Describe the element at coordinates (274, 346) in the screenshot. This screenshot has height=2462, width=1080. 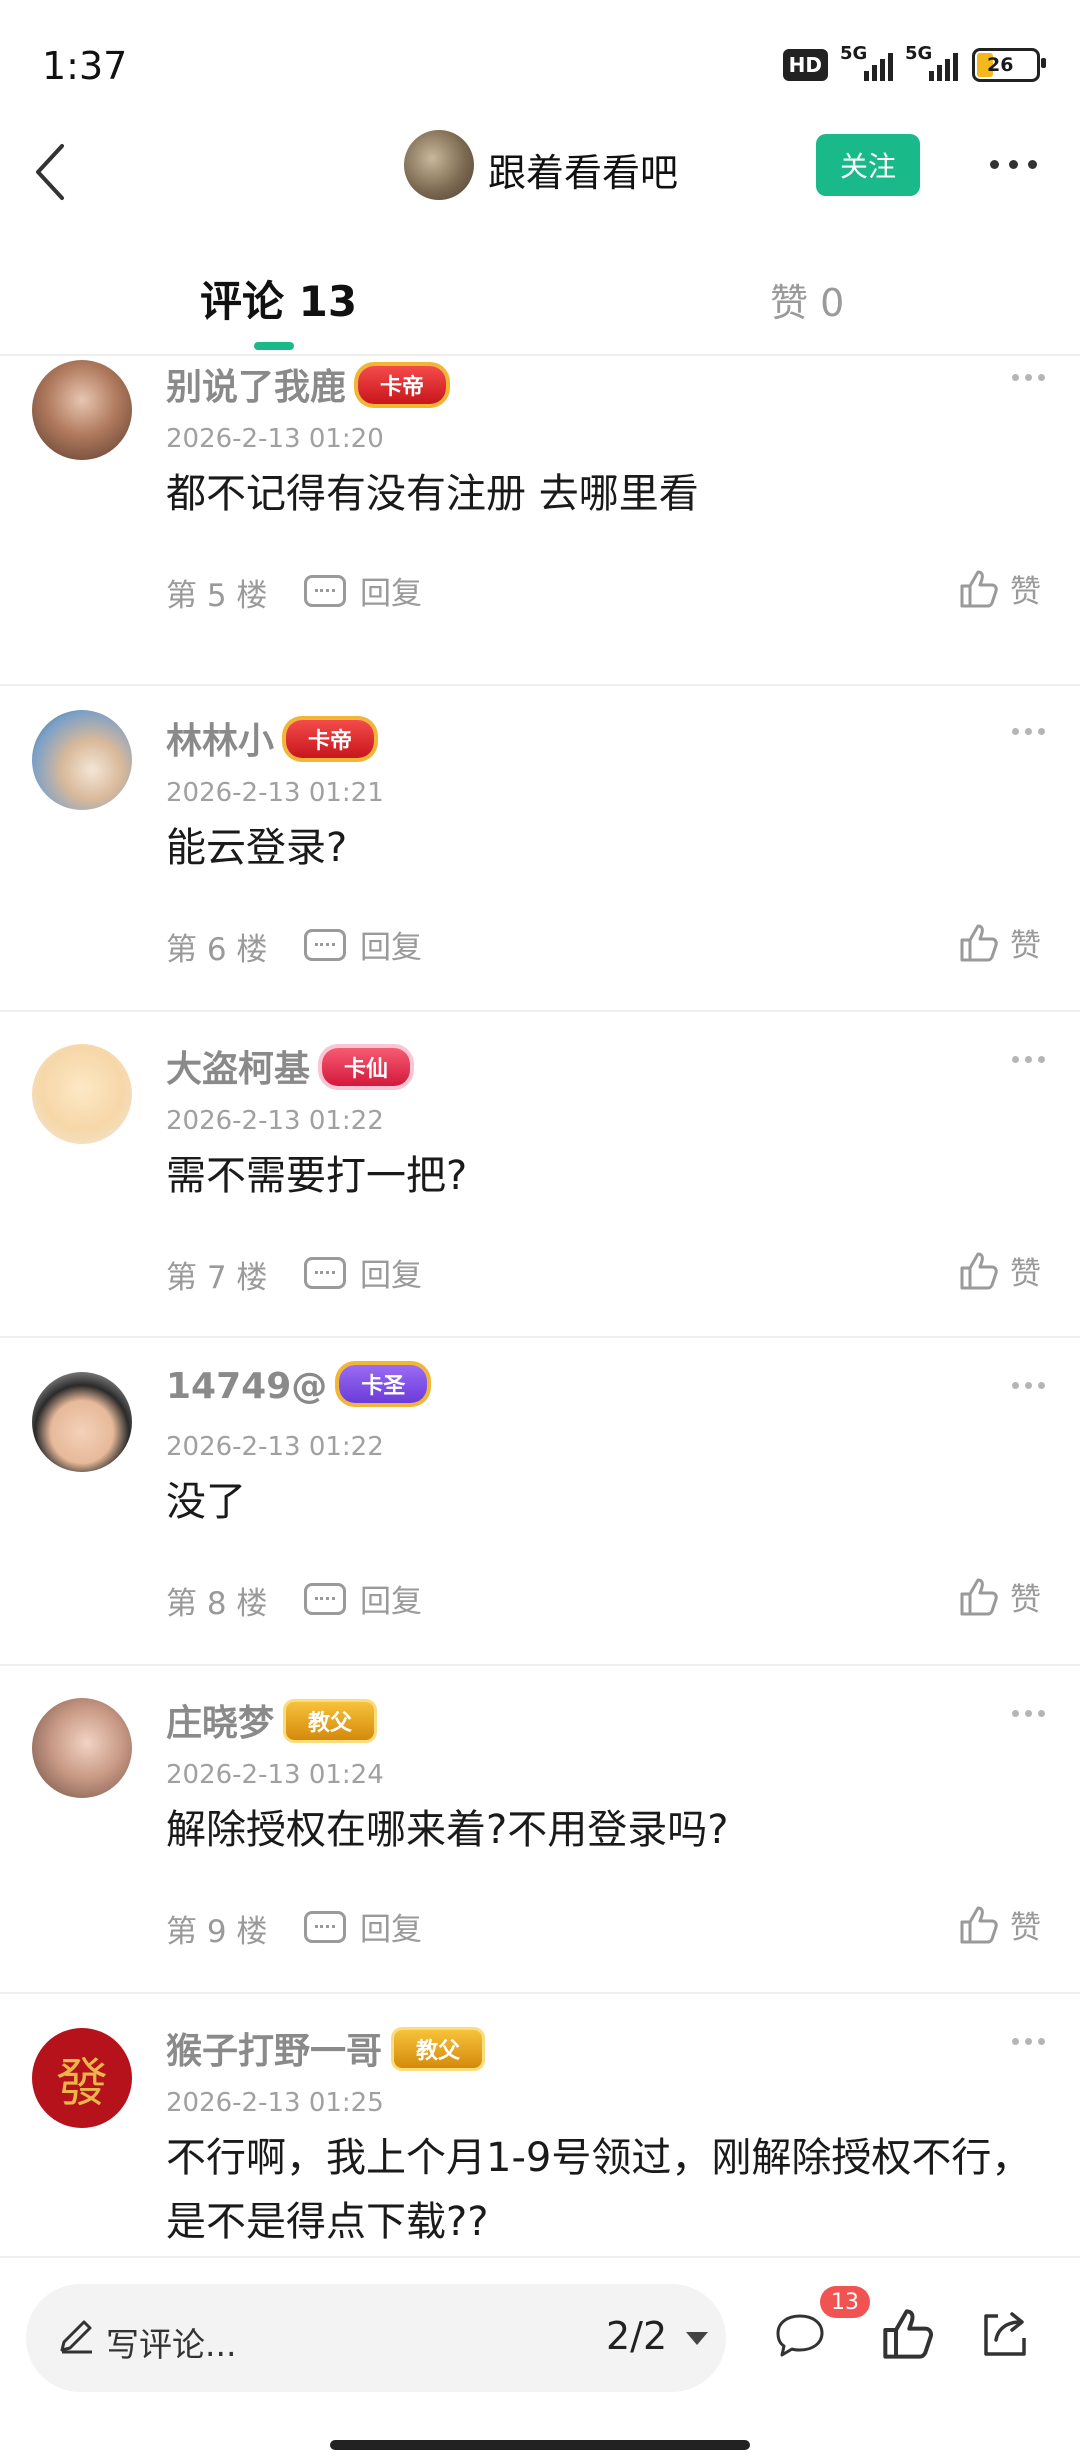
I see `tab-indicator` at that location.